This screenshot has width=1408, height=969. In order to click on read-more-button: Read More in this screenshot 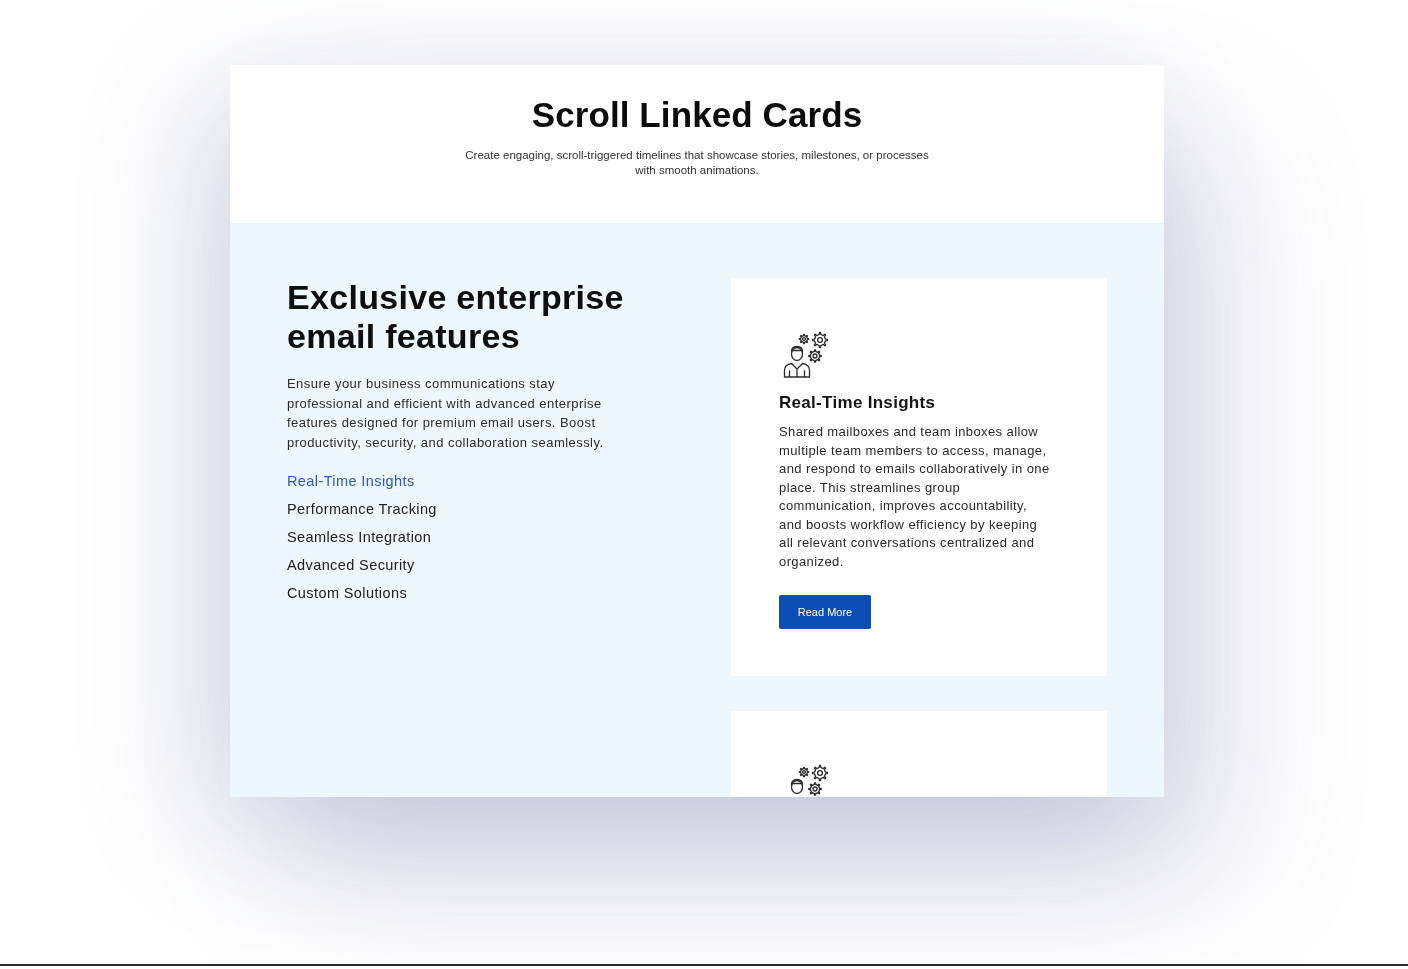, I will do `click(825, 612)`.